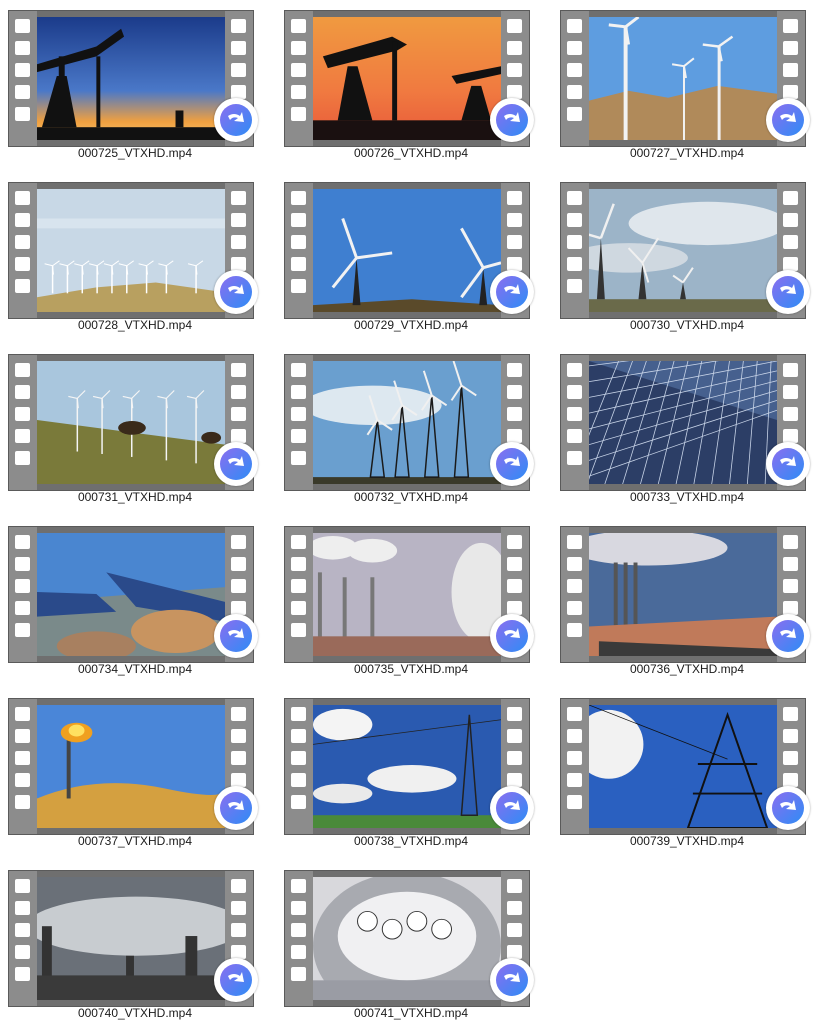  I want to click on file-name: 000734_VTXHD.mp4, so click(135, 669).